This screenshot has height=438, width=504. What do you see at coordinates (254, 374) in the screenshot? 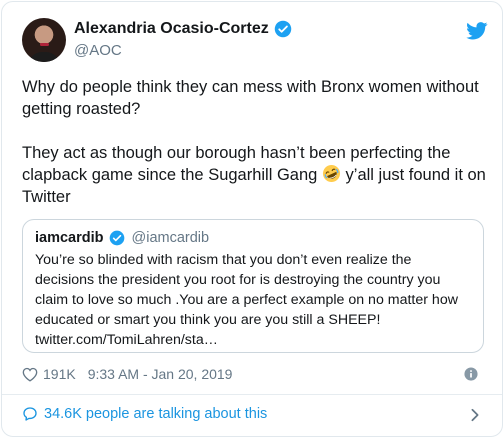
I see `tweet-meta: 191K 9:33 AM - Jan 20, 2019` at bounding box center [254, 374].